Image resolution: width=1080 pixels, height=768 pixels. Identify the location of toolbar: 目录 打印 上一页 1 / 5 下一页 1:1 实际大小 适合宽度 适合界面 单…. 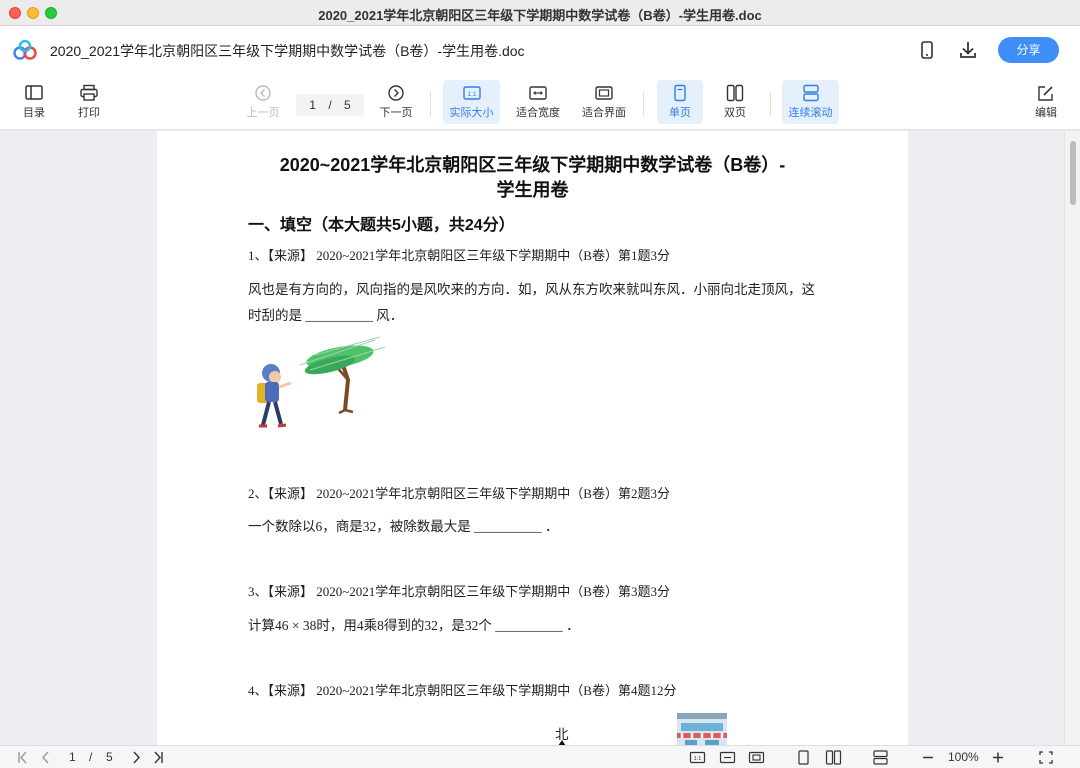
(540, 102).